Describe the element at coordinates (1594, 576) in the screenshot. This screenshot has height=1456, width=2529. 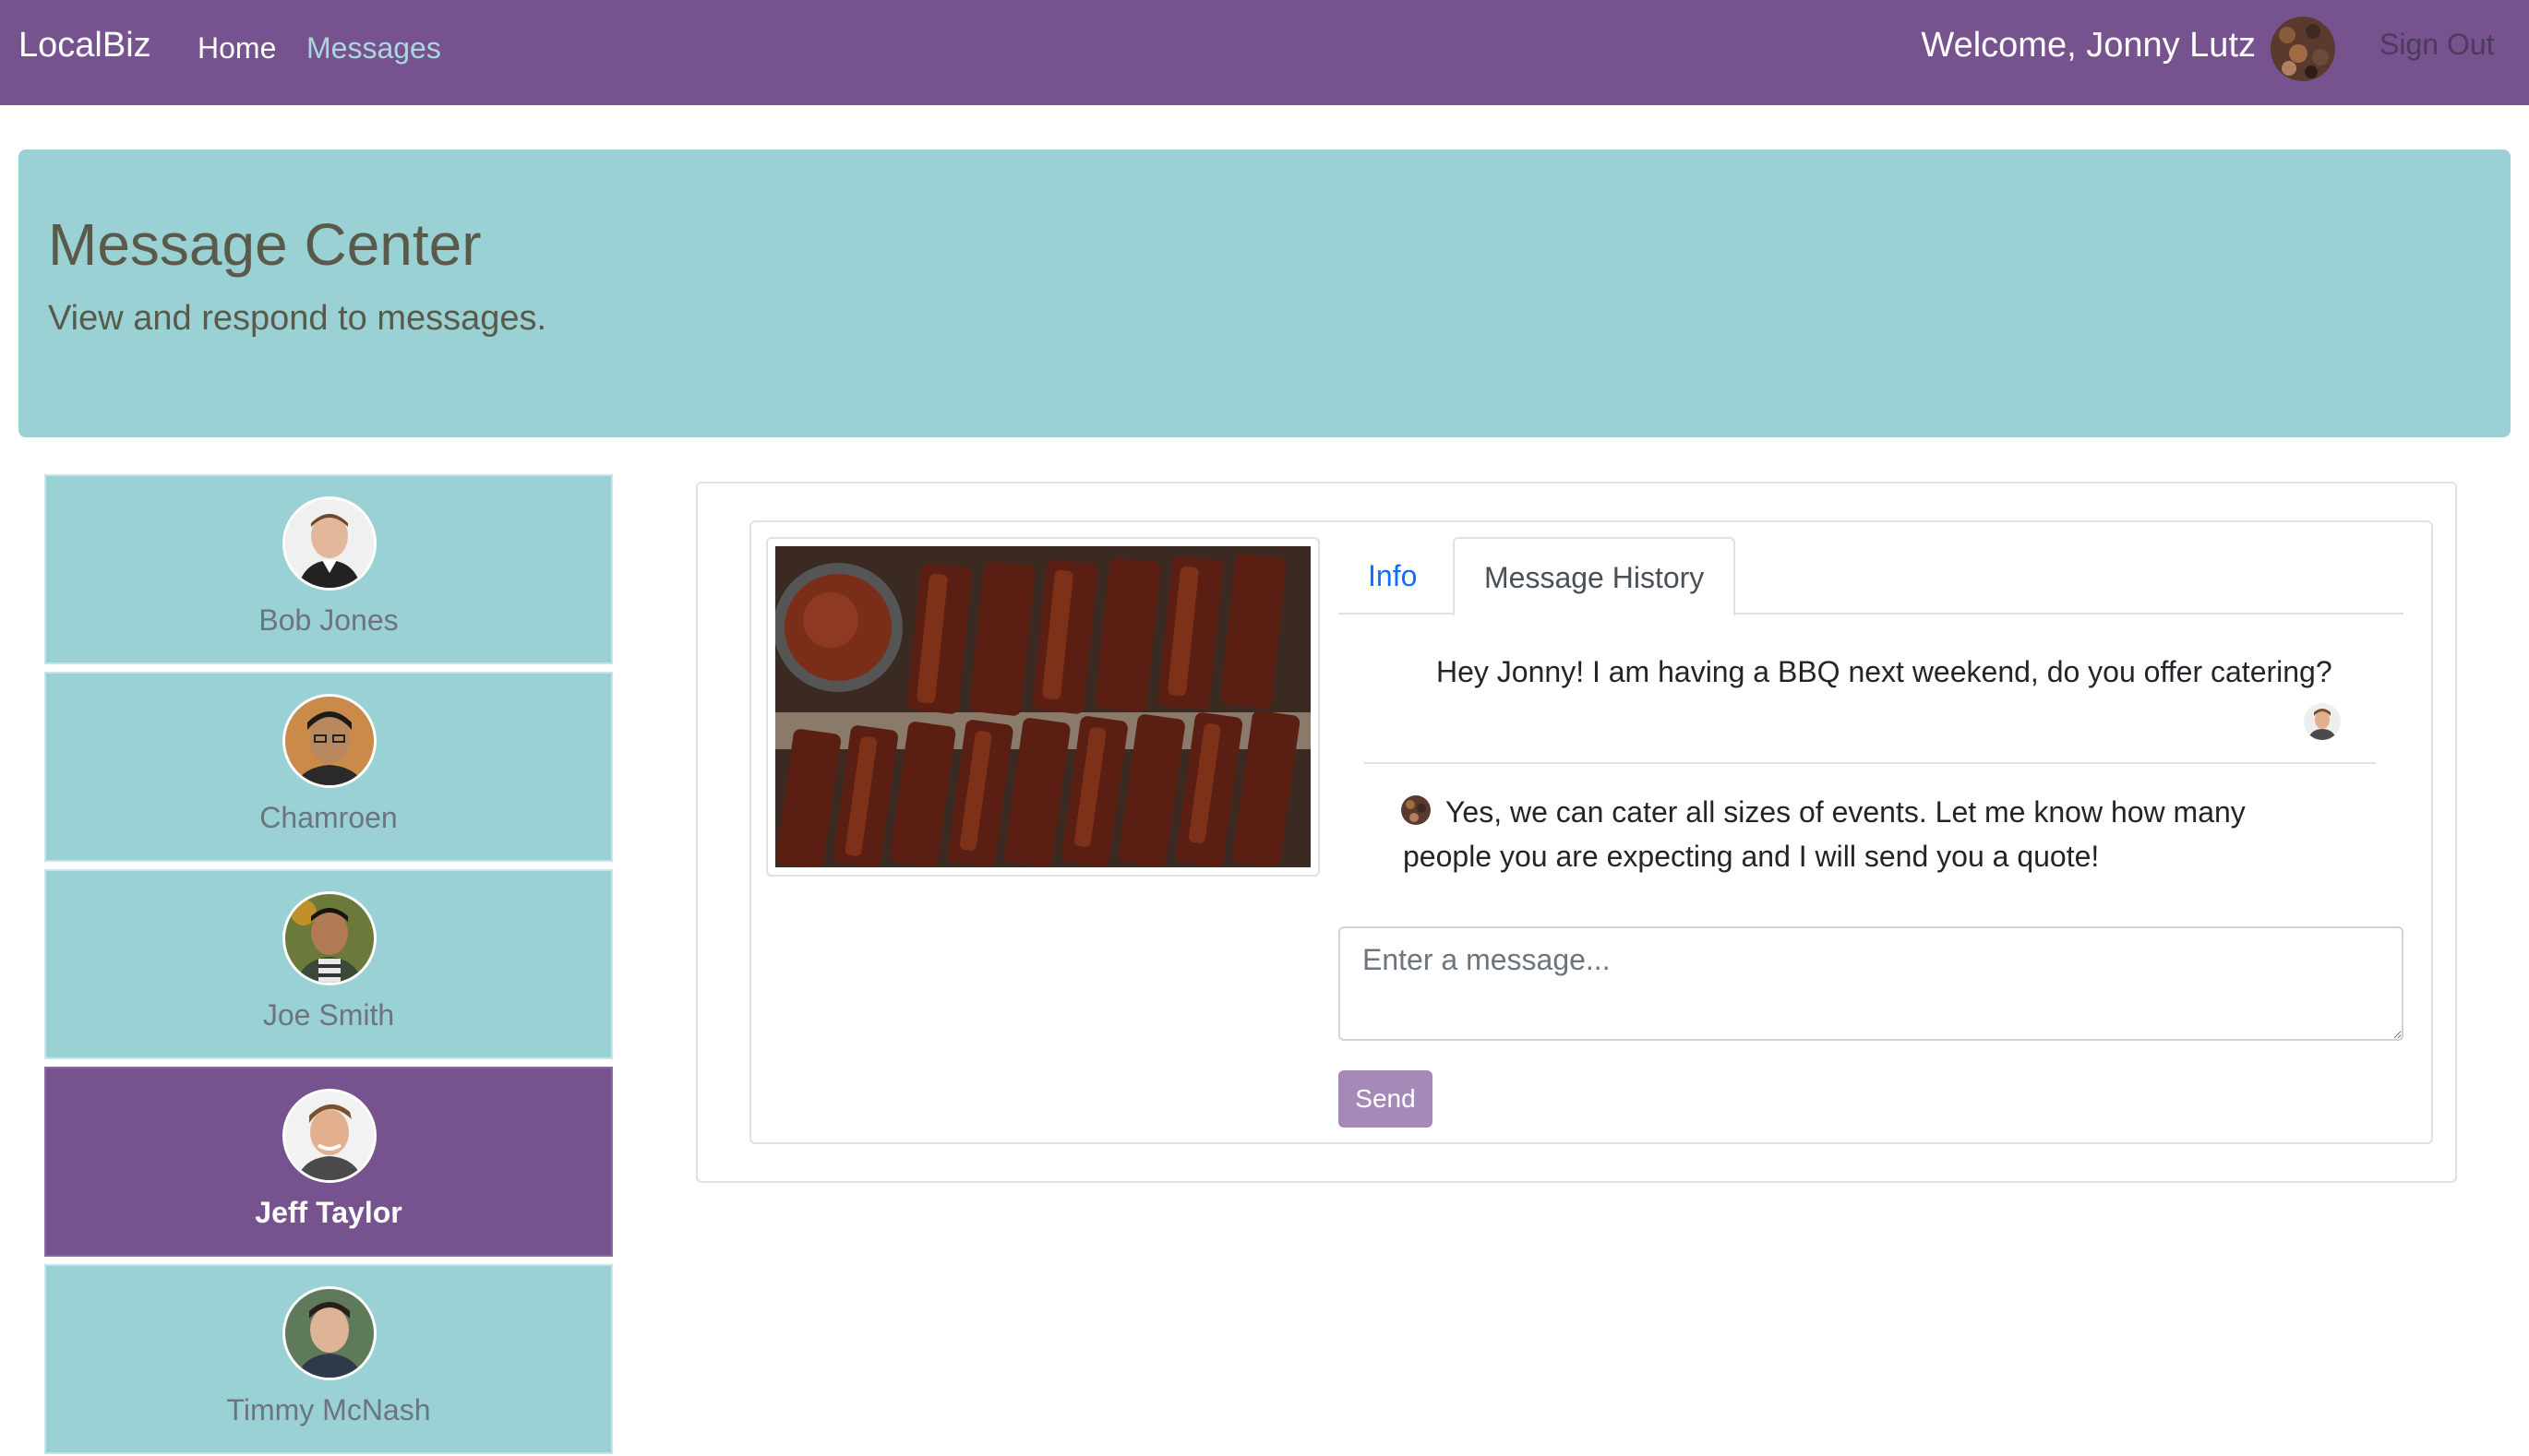
I see `tab-message-history: Message History` at that location.